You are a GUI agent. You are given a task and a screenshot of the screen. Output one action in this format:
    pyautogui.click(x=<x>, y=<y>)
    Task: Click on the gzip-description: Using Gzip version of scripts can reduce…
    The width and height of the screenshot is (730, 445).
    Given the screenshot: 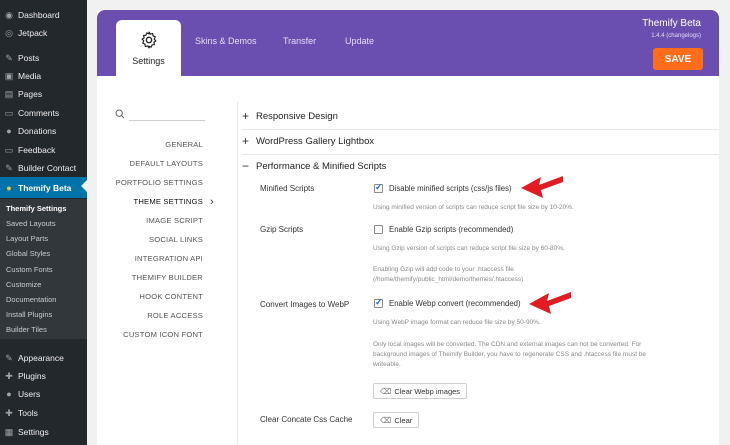 What is the action you would take?
    pyautogui.click(x=469, y=248)
    